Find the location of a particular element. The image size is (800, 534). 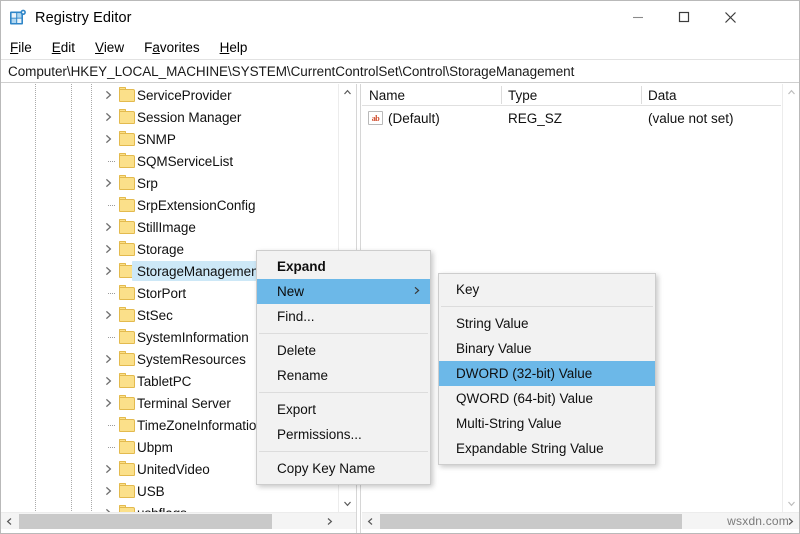

menu-help: Help is located at coordinates (237, 47).